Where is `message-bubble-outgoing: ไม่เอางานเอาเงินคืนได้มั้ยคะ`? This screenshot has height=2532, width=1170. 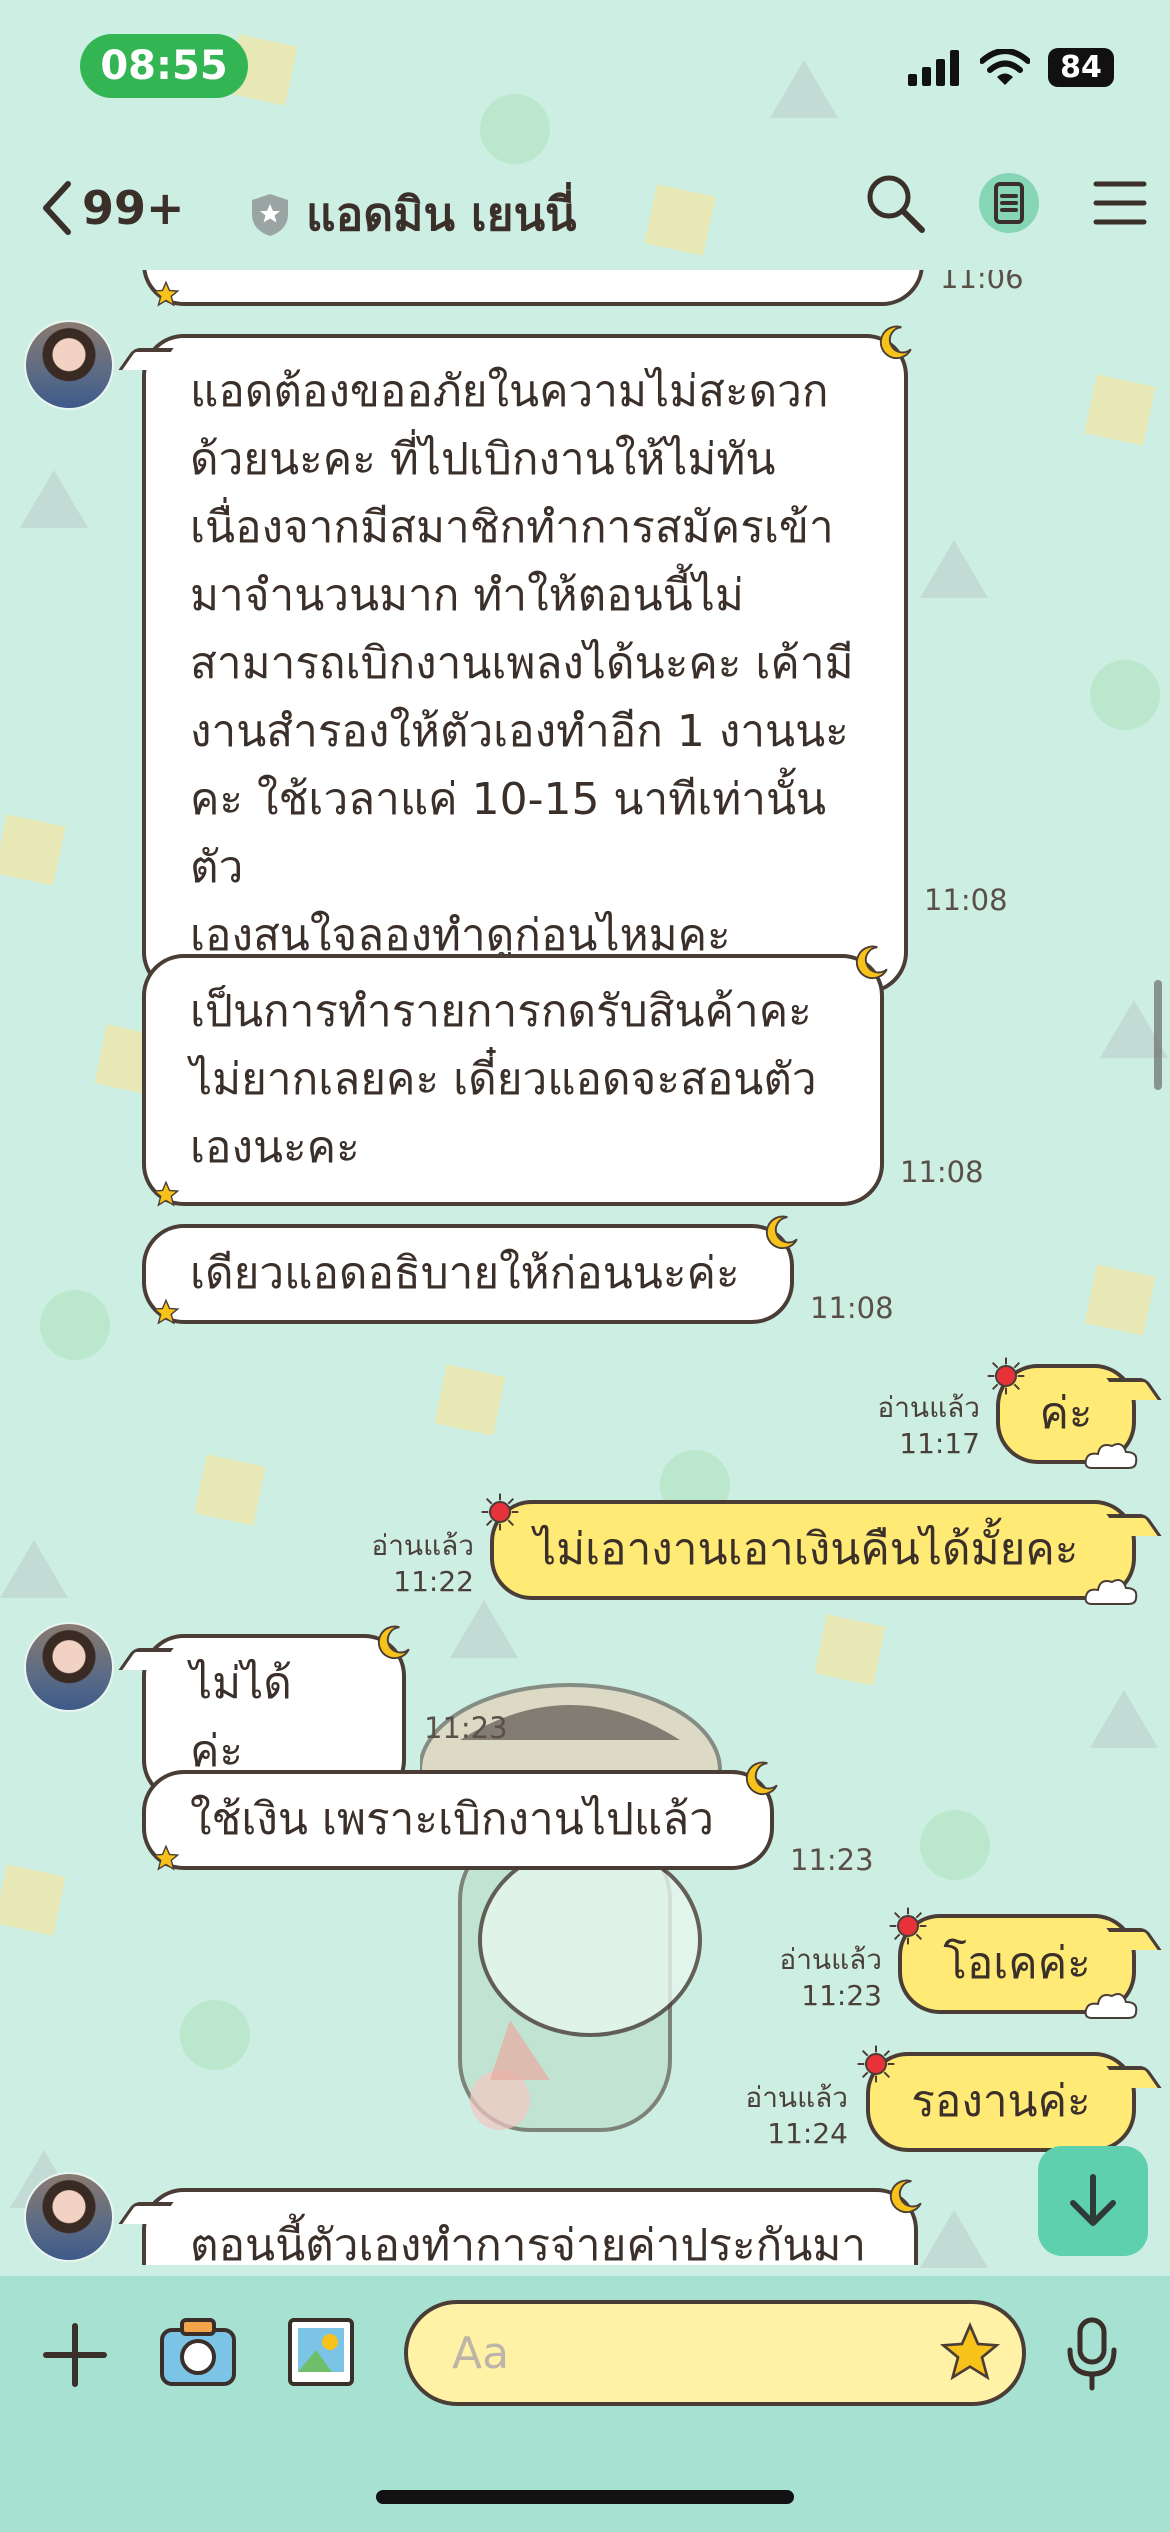
message-bubble-outgoing: ไม่เอางานเอาเงินคืนได้มั้ยคะ is located at coordinates (821, 1549).